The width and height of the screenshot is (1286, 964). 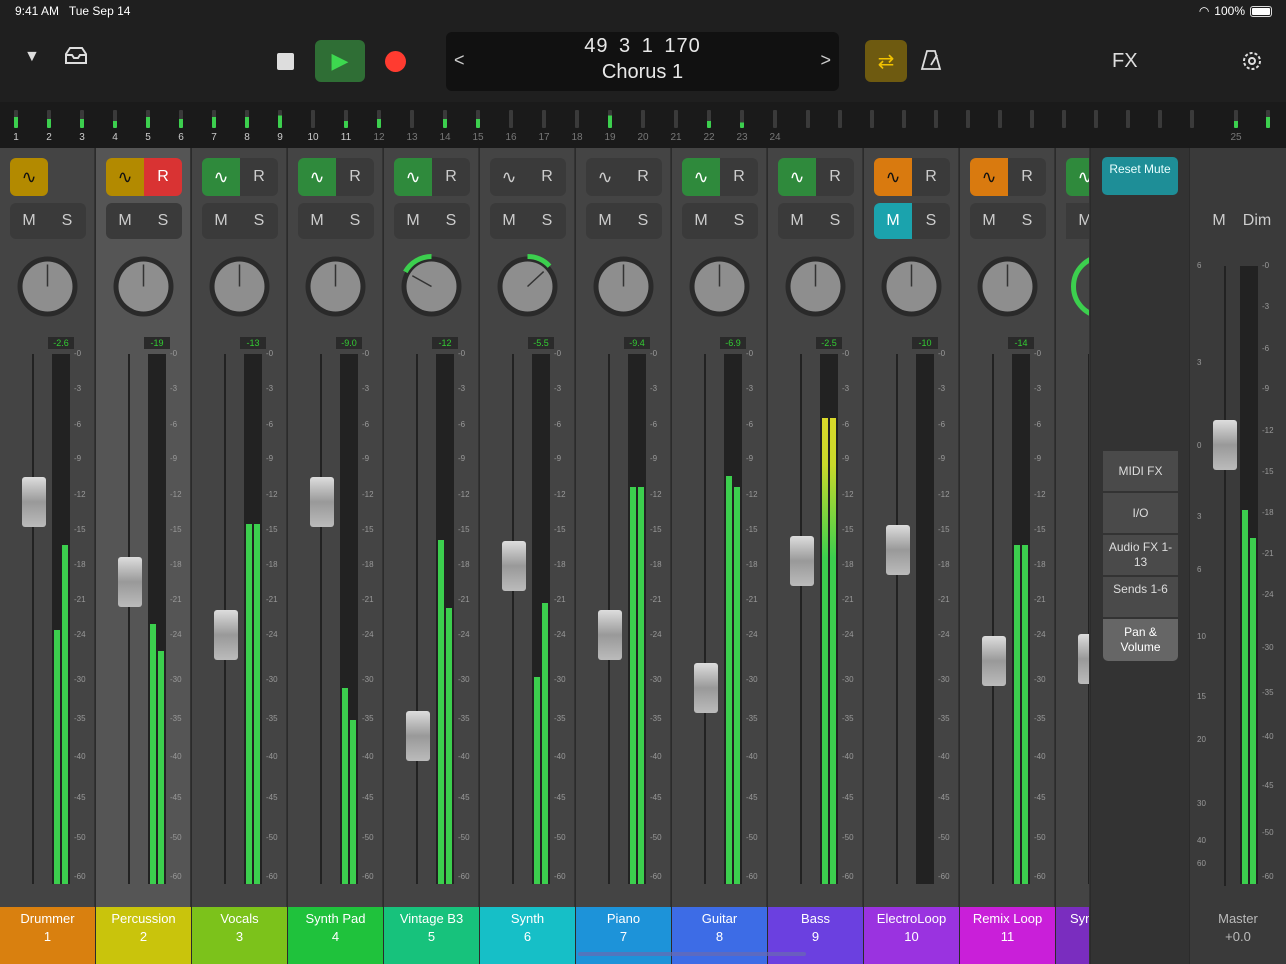 What do you see at coordinates (692, 954) in the screenshot?
I see `scroll-indicator` at bounding box center [692, 954].